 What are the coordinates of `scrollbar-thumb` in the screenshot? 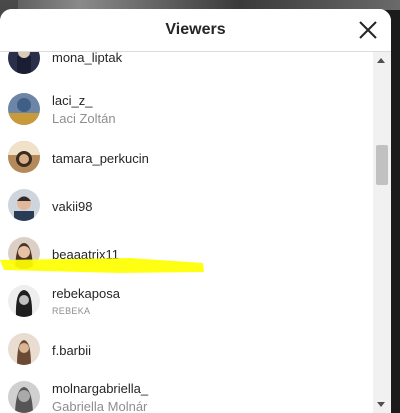 It's located at (382, 165).